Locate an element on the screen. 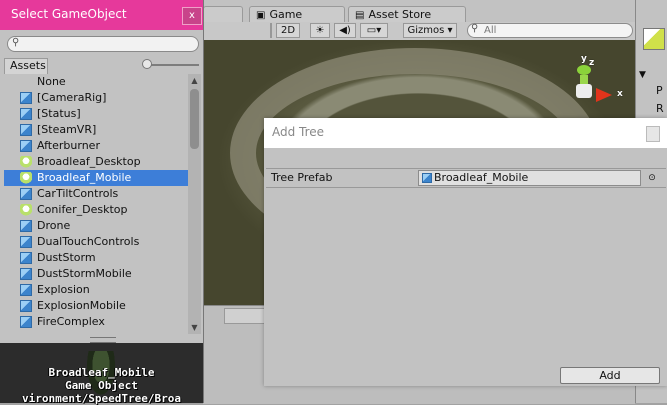 The height and width of the screenshot is (405, 667). add-tree-title: Add Tree is located at coordinates (298, 132).